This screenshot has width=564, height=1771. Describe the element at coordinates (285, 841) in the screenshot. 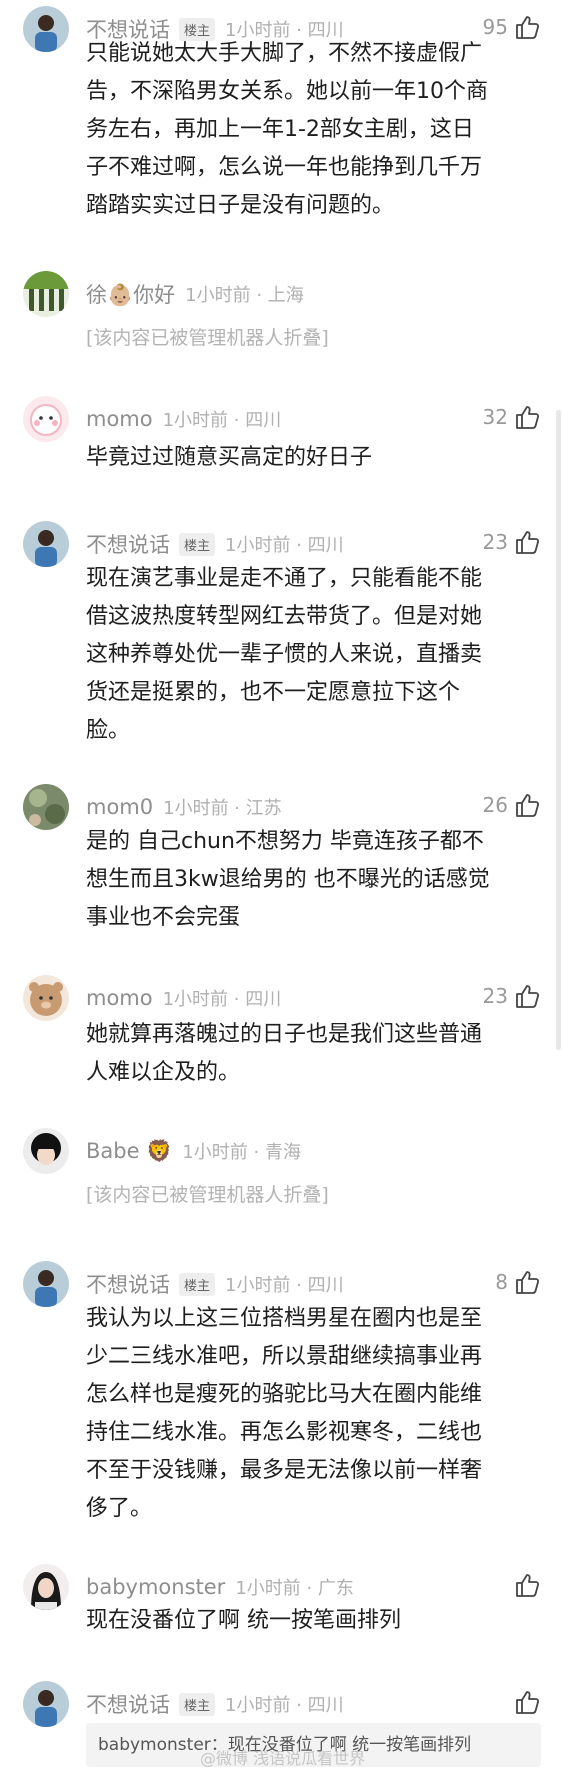

I see `comment-text-line: 是的 自己chun不想努力 毕竟连孩子都不` at that location.